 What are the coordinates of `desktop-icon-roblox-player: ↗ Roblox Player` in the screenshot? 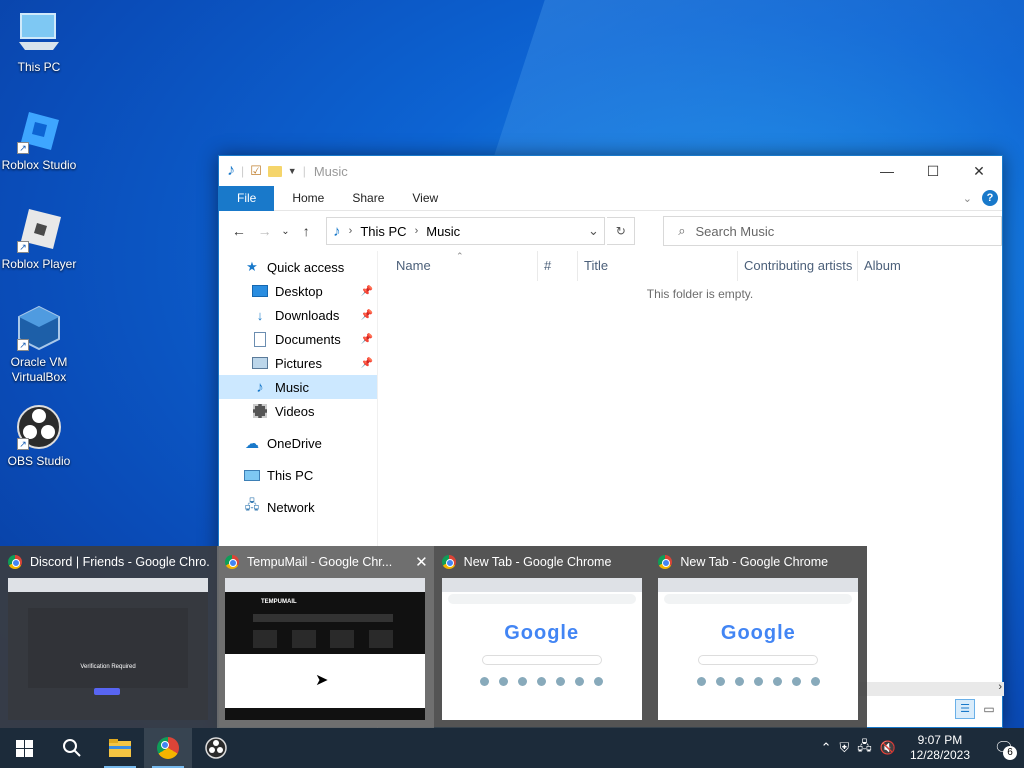 It's located at (39, 239).